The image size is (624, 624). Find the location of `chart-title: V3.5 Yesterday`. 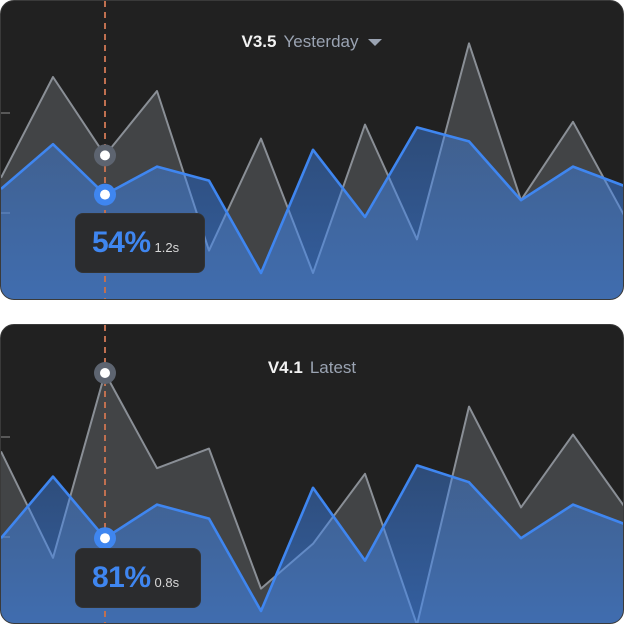

chart-title: V3.5 Yesterday is located at coordinates (312, 42).